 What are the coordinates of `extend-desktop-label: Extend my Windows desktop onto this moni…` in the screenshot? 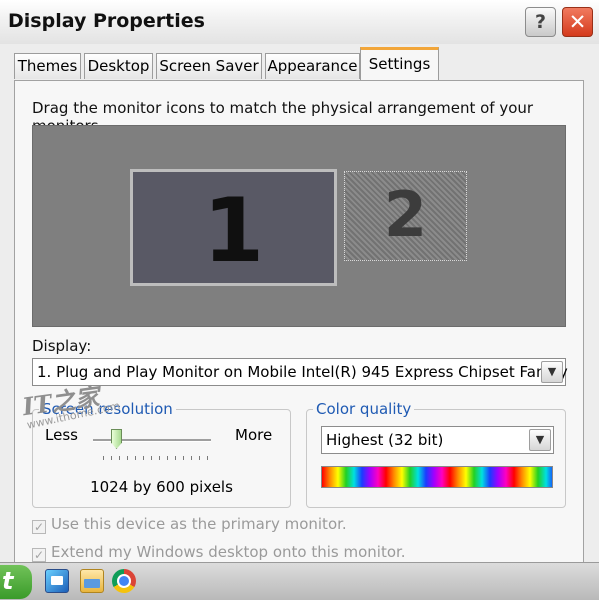 It's located at (228, 552).